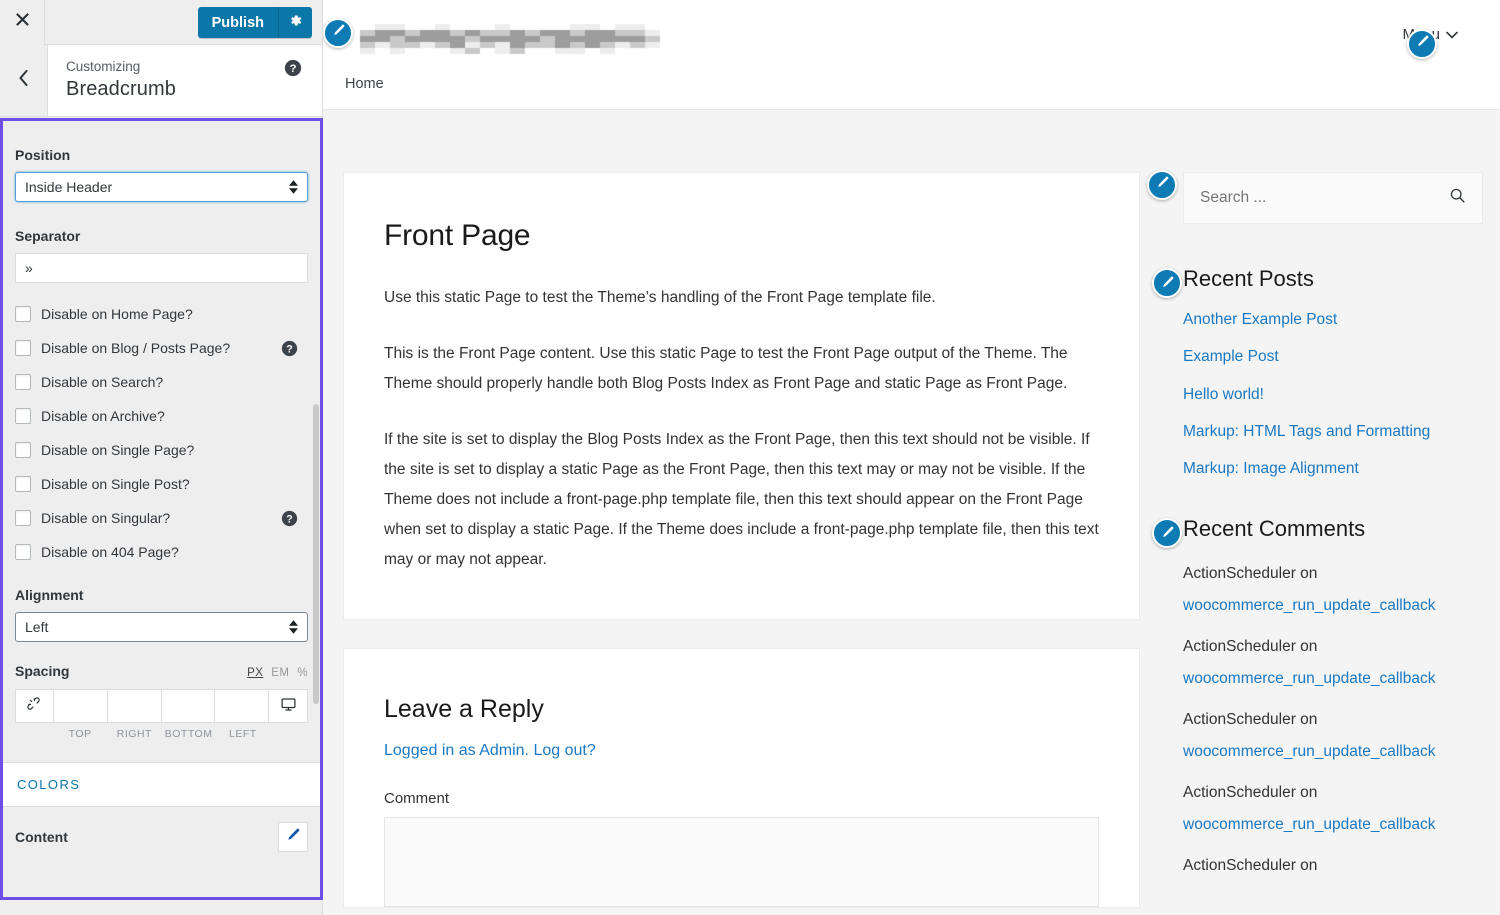 Image resolution: width=1500 pixels, height=915 pixels. I want to click on checkbox-row-archive: Disable on Archive?, so click(161, 416).